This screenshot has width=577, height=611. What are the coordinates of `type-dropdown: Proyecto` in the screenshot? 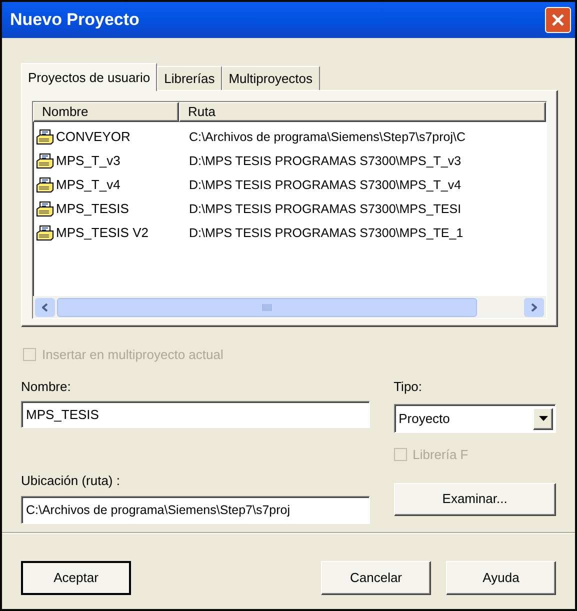 It's located at (475, 418).